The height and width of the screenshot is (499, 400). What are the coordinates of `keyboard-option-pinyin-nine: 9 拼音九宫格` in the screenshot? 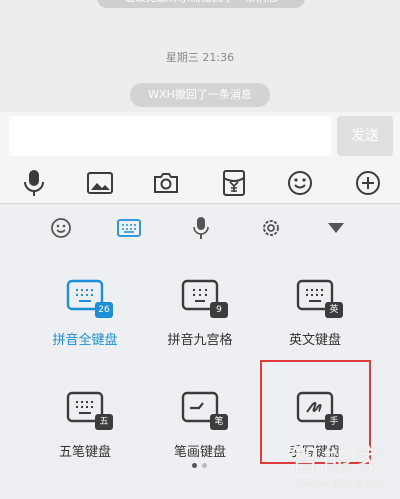 It's located at (200, 299).